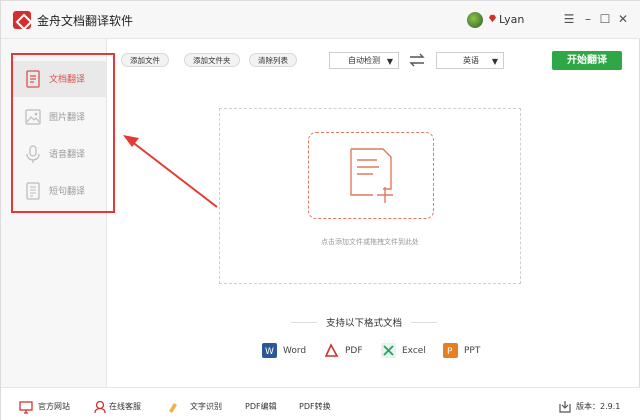 Image resolution: width=640 pixels, height=420 pixels. I want to click on sidebar-item-sentence-translate: 短句翻译, so click(60, 191).